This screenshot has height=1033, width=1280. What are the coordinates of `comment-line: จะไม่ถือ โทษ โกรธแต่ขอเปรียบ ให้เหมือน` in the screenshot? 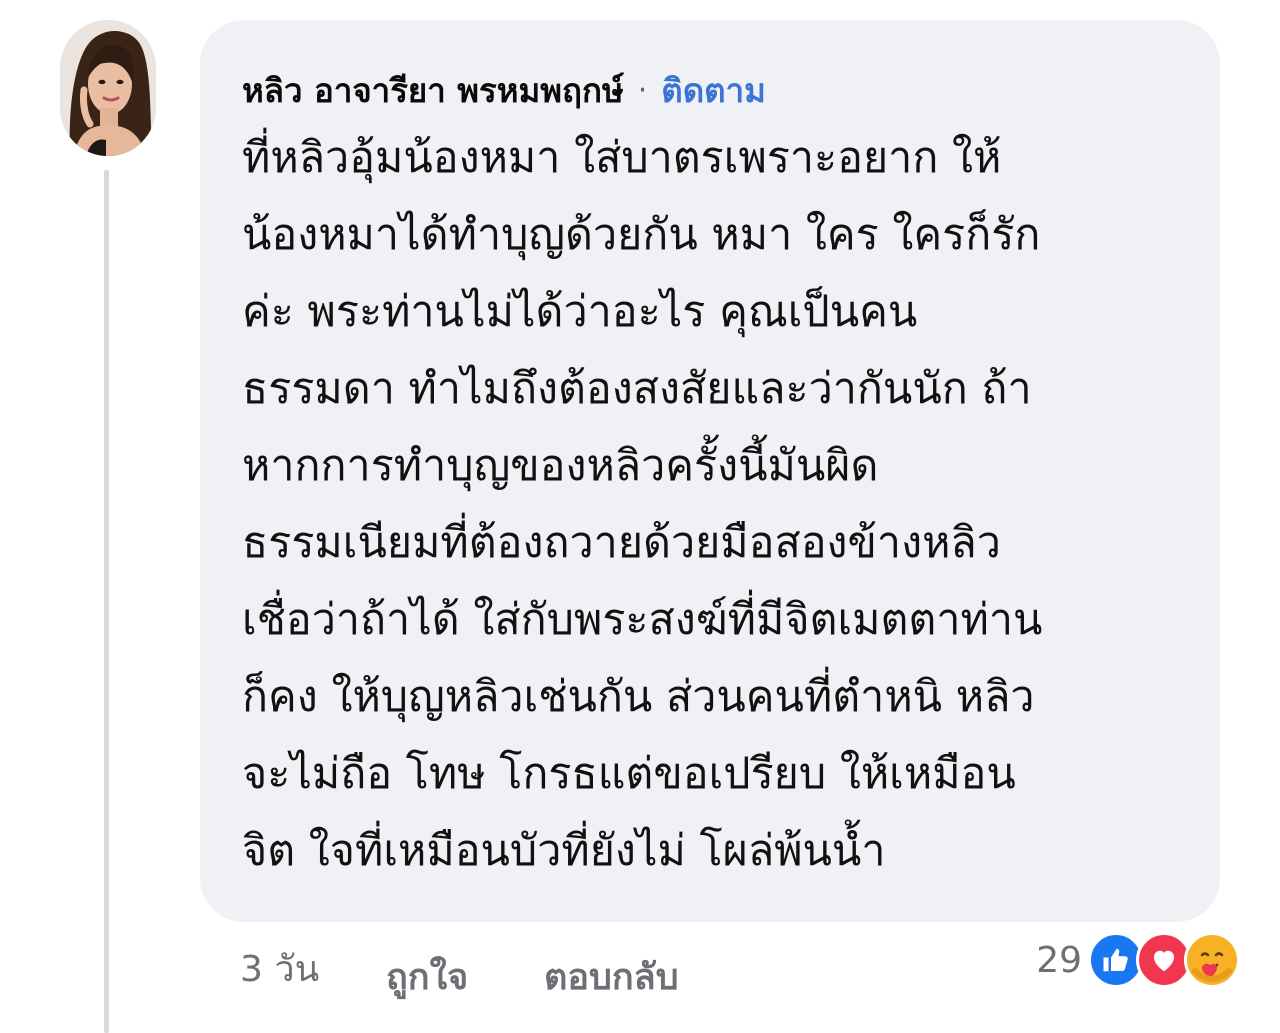 It's located at (629, 774).